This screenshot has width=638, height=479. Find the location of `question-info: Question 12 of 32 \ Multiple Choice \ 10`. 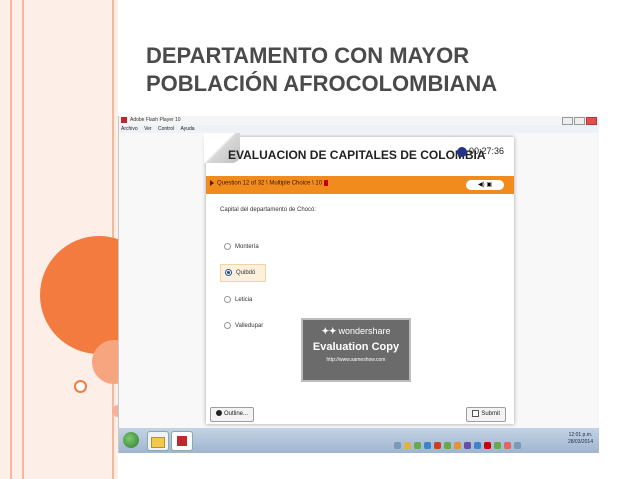

question-info: Question 12 of 32 \ Multiple Choice \ 10 is located at coordinates (269, 183).